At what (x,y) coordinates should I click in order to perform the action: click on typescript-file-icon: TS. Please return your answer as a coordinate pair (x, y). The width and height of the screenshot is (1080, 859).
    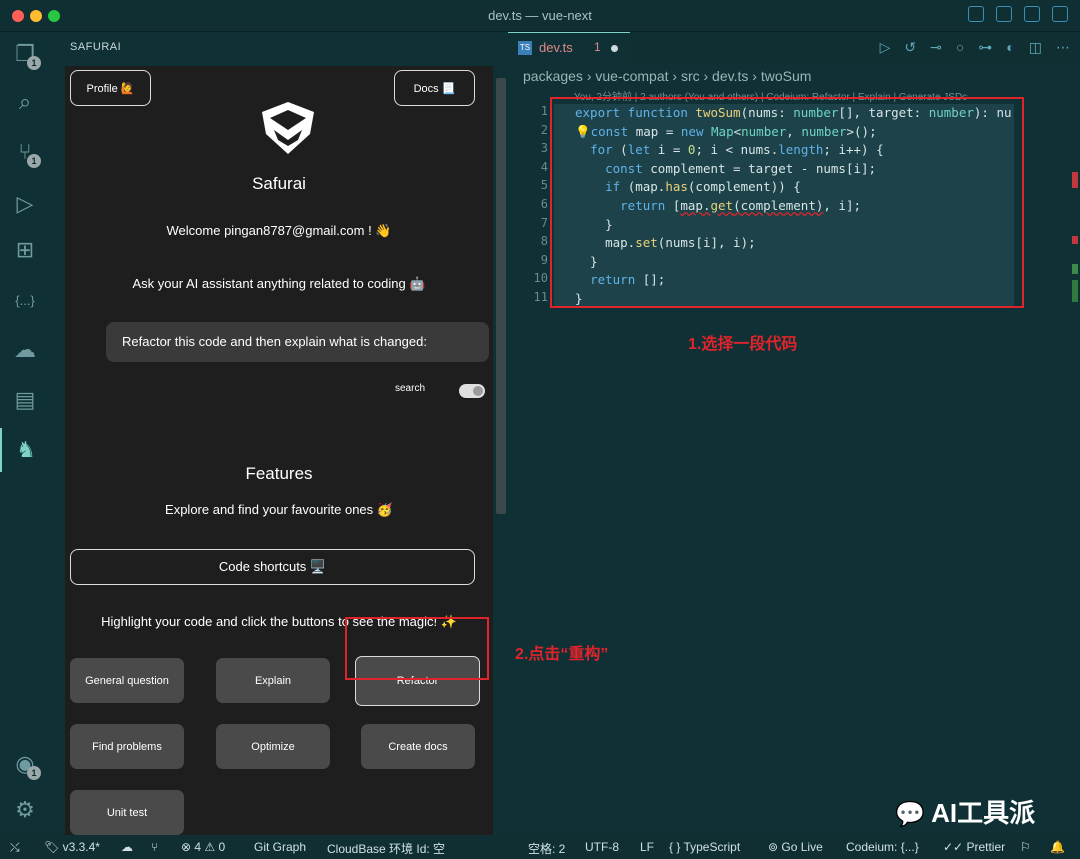
    Looking at the image, I should click on (525, 48).